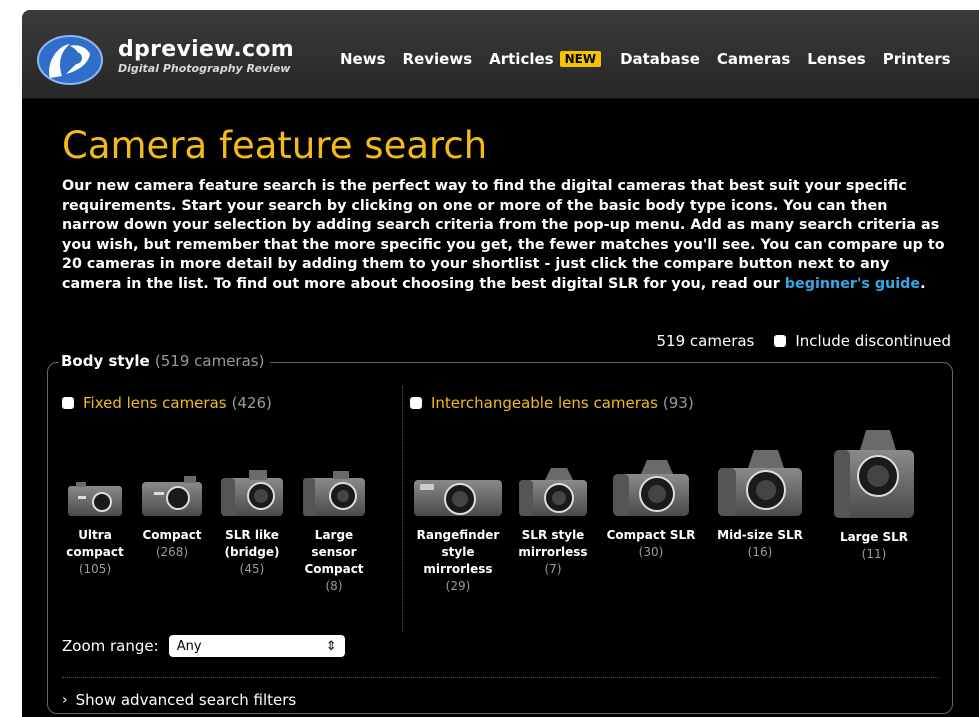 The height and width of the screenshot is (717, 979). Describe the element at coordinates (70, 60) in the screenshot. I see `dpreview-logo-icon` at that location.